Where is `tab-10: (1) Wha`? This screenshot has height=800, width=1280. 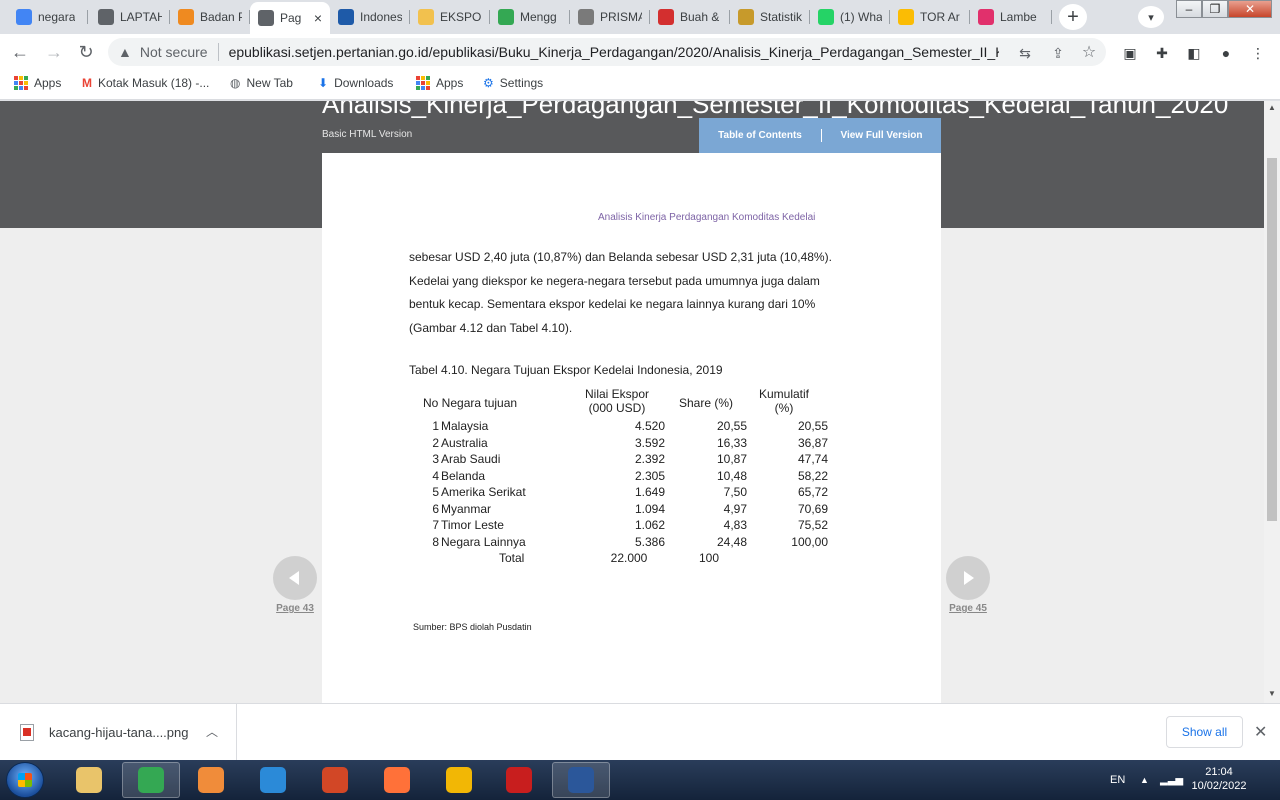 tab-10: (1) Wha is located at coordinates (850, 17).